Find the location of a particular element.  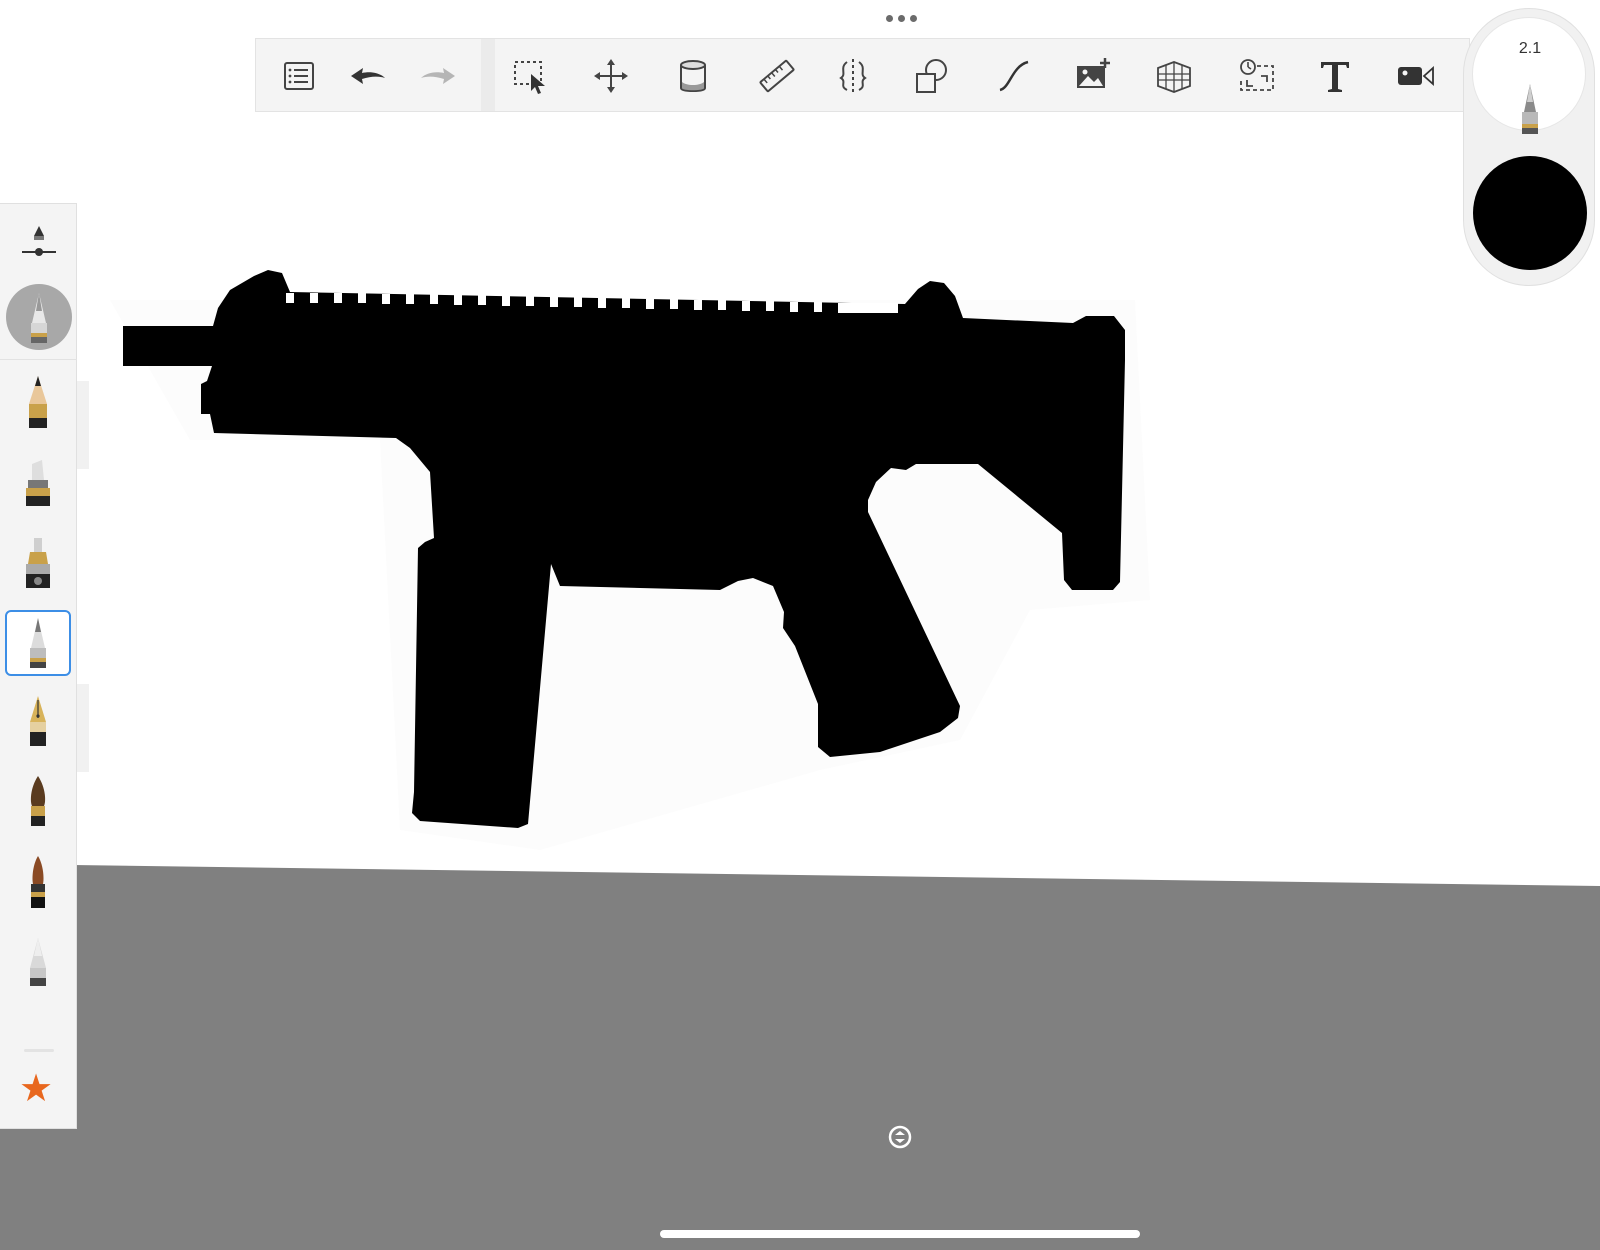

undo-icon is located at coordinates (368, 76).